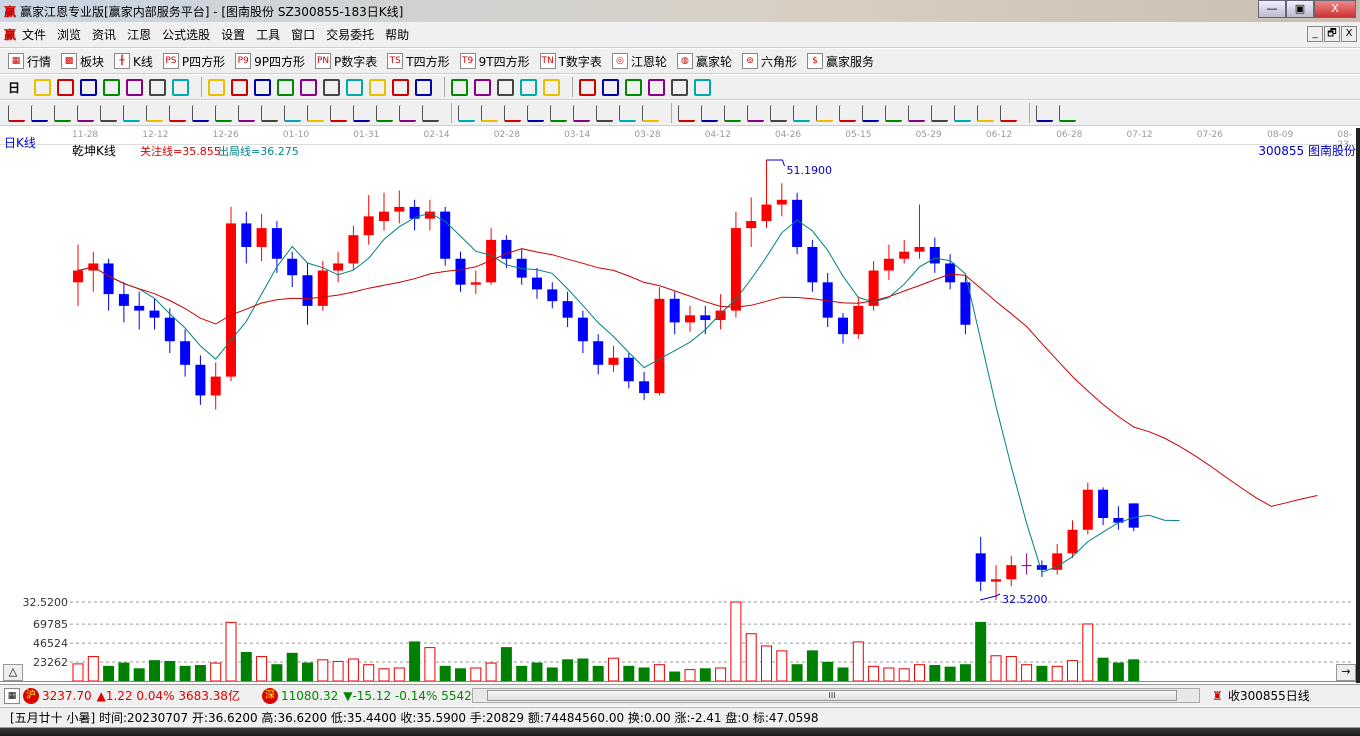  Describe the element at coordinates (332, 87) in the screenshot. I see `nav2-icon` at that location.